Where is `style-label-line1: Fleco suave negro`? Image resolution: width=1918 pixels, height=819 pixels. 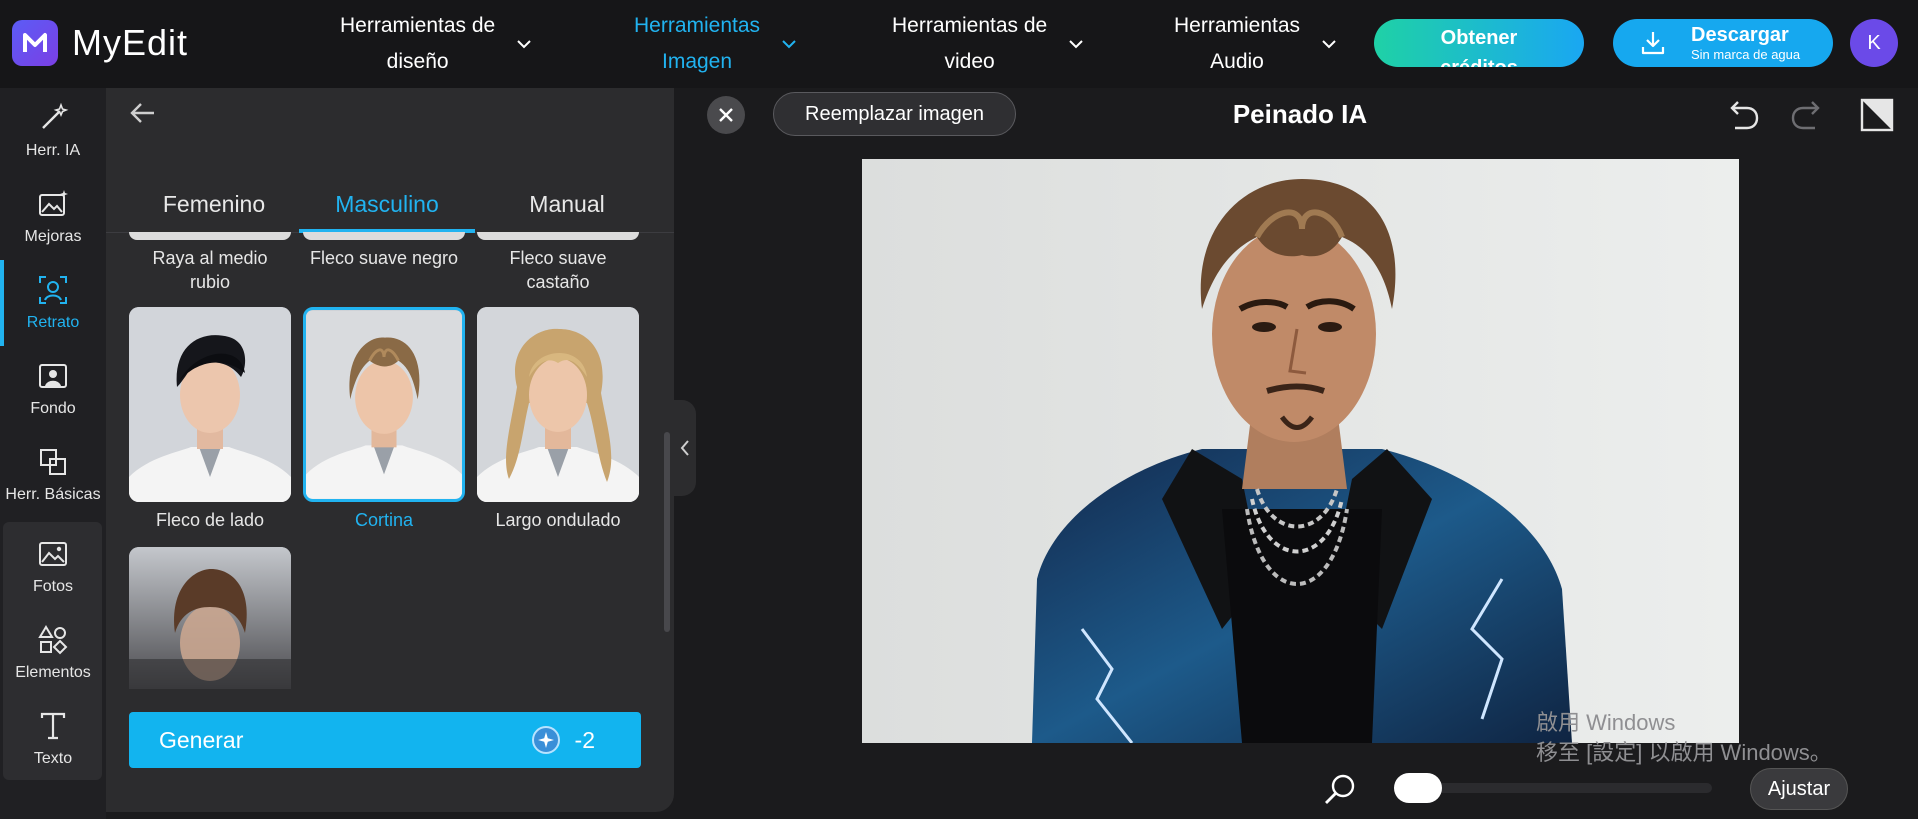
style-label-line1: Fleco suave negro is located at coordinates (384, 258).